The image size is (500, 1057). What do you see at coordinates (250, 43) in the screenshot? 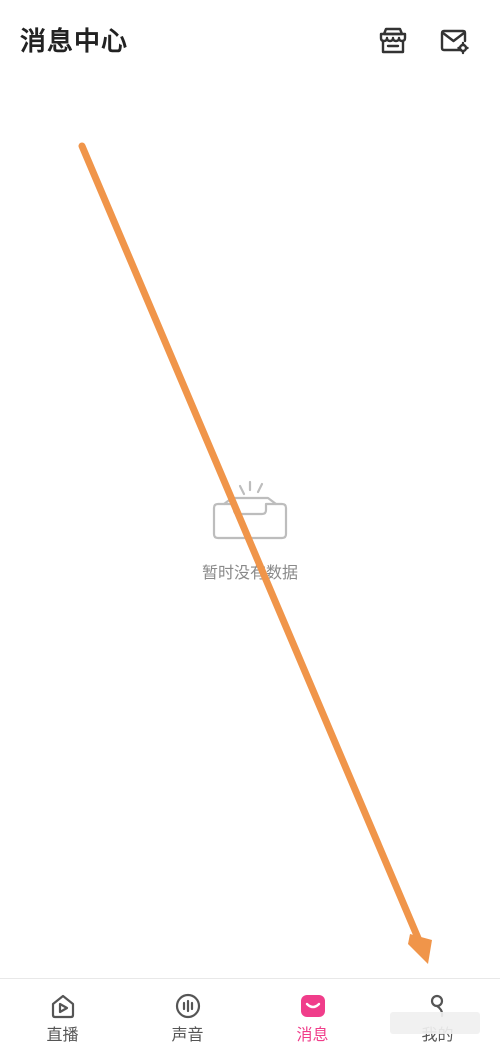
I see `header-bar: 消息中心` at bounding box center [250, 43].